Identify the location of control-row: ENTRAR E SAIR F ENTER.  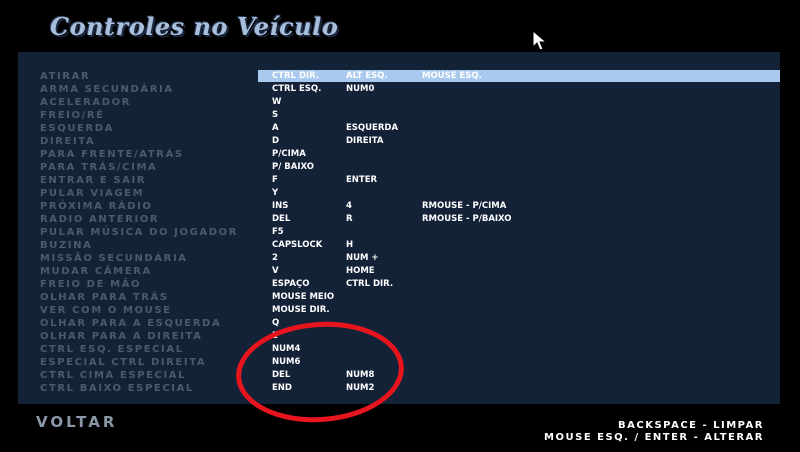
(399, 180).